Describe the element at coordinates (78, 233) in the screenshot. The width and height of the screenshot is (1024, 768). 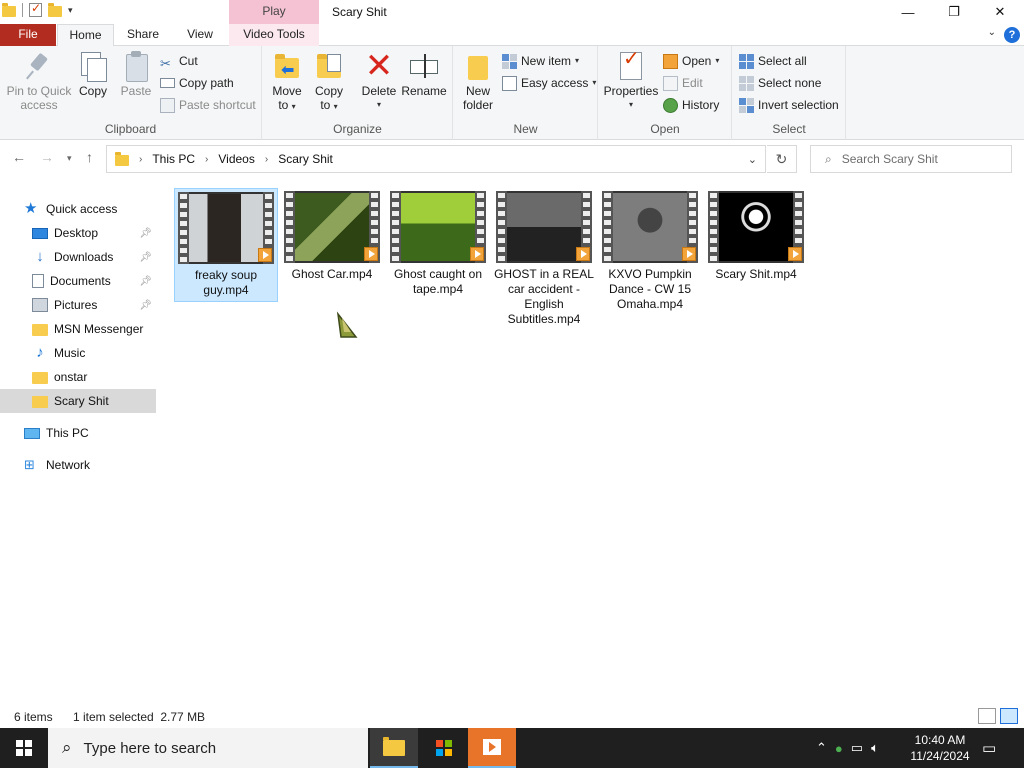
I see `sidebar-item-desktop: Desktop 📌︎` at that location.